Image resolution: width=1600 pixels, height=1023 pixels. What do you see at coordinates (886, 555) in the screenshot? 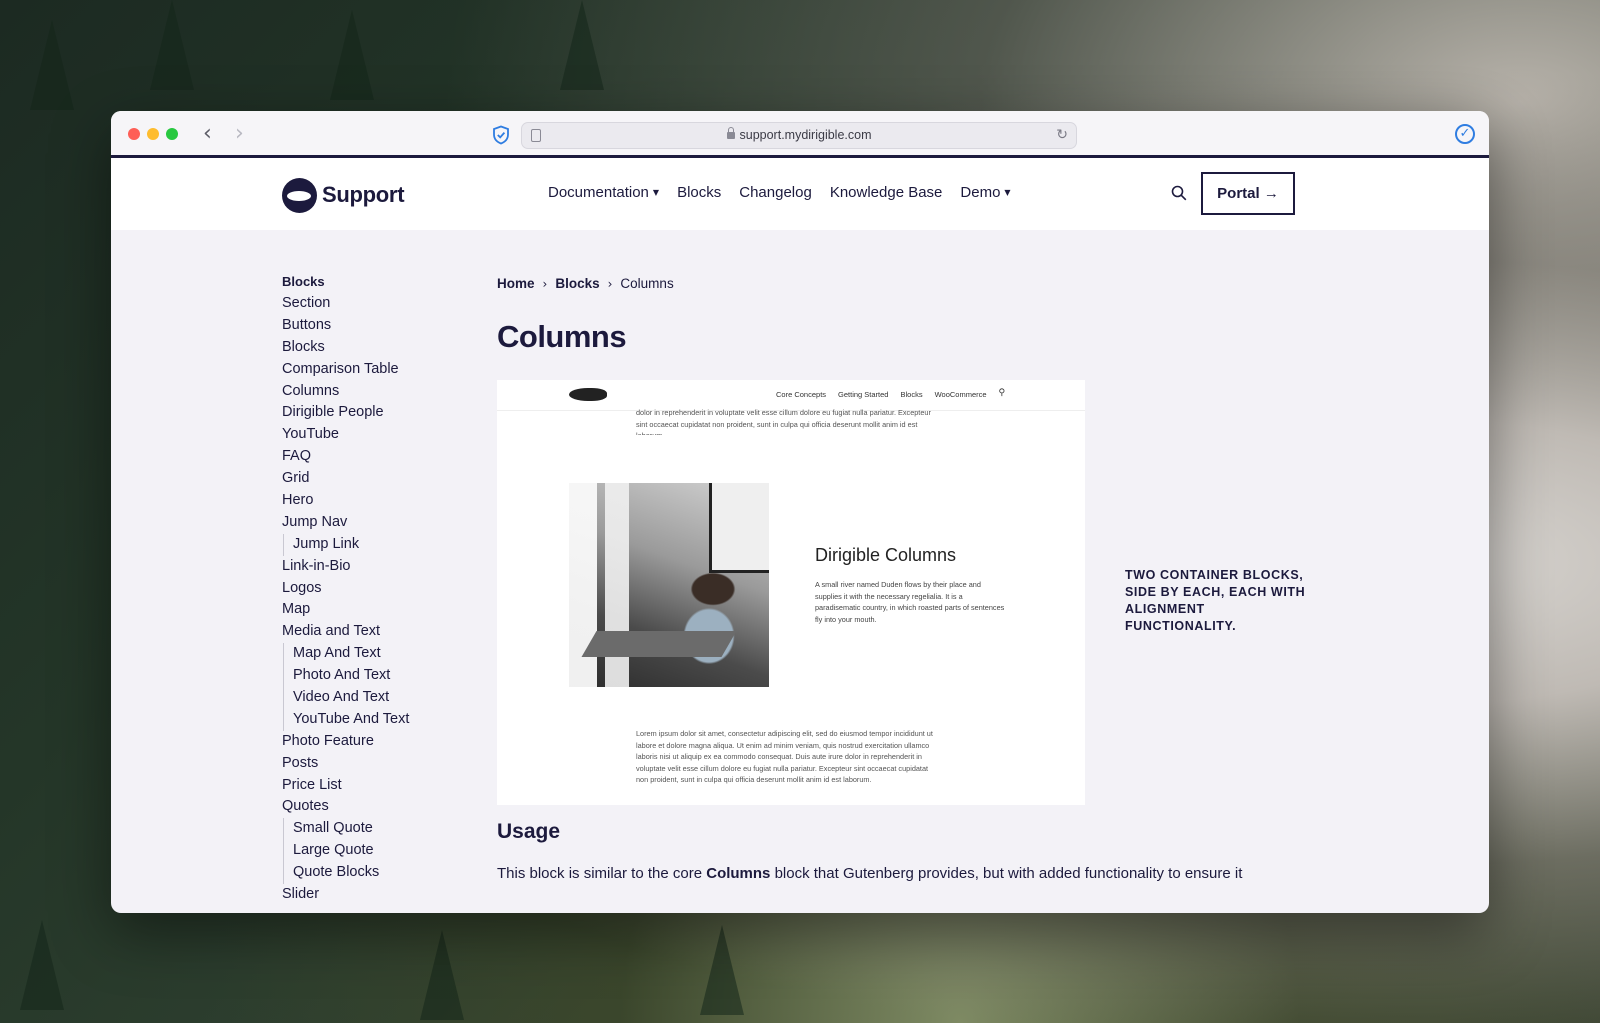
I see `preview-heading: Dirigible Columns` at bounding box center [886, 555].